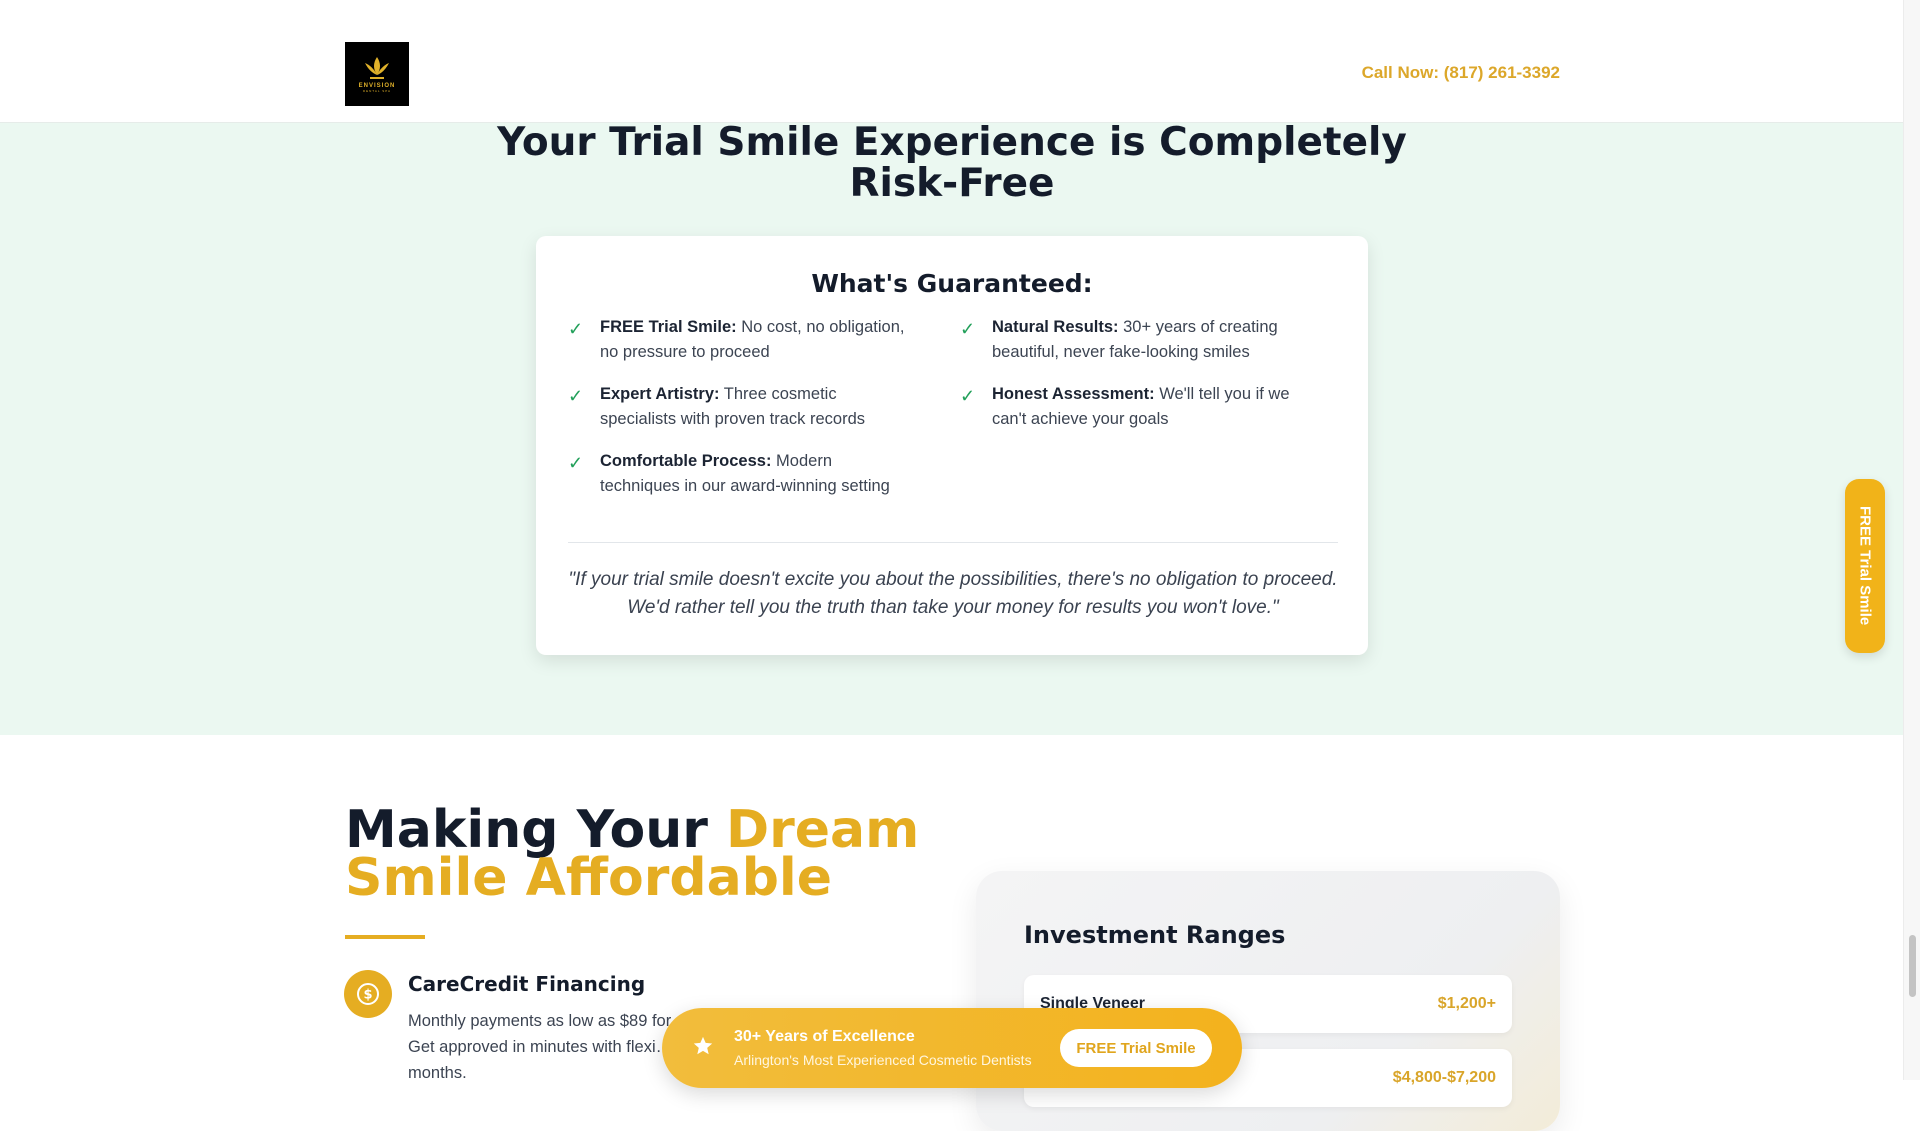 This screenshot has height=1131, width=1920. What do you see at coordinates (377, 91) in the screenshot?
I see `logo-subtext: DENTAL SPA` at bounding box center [377, 91].